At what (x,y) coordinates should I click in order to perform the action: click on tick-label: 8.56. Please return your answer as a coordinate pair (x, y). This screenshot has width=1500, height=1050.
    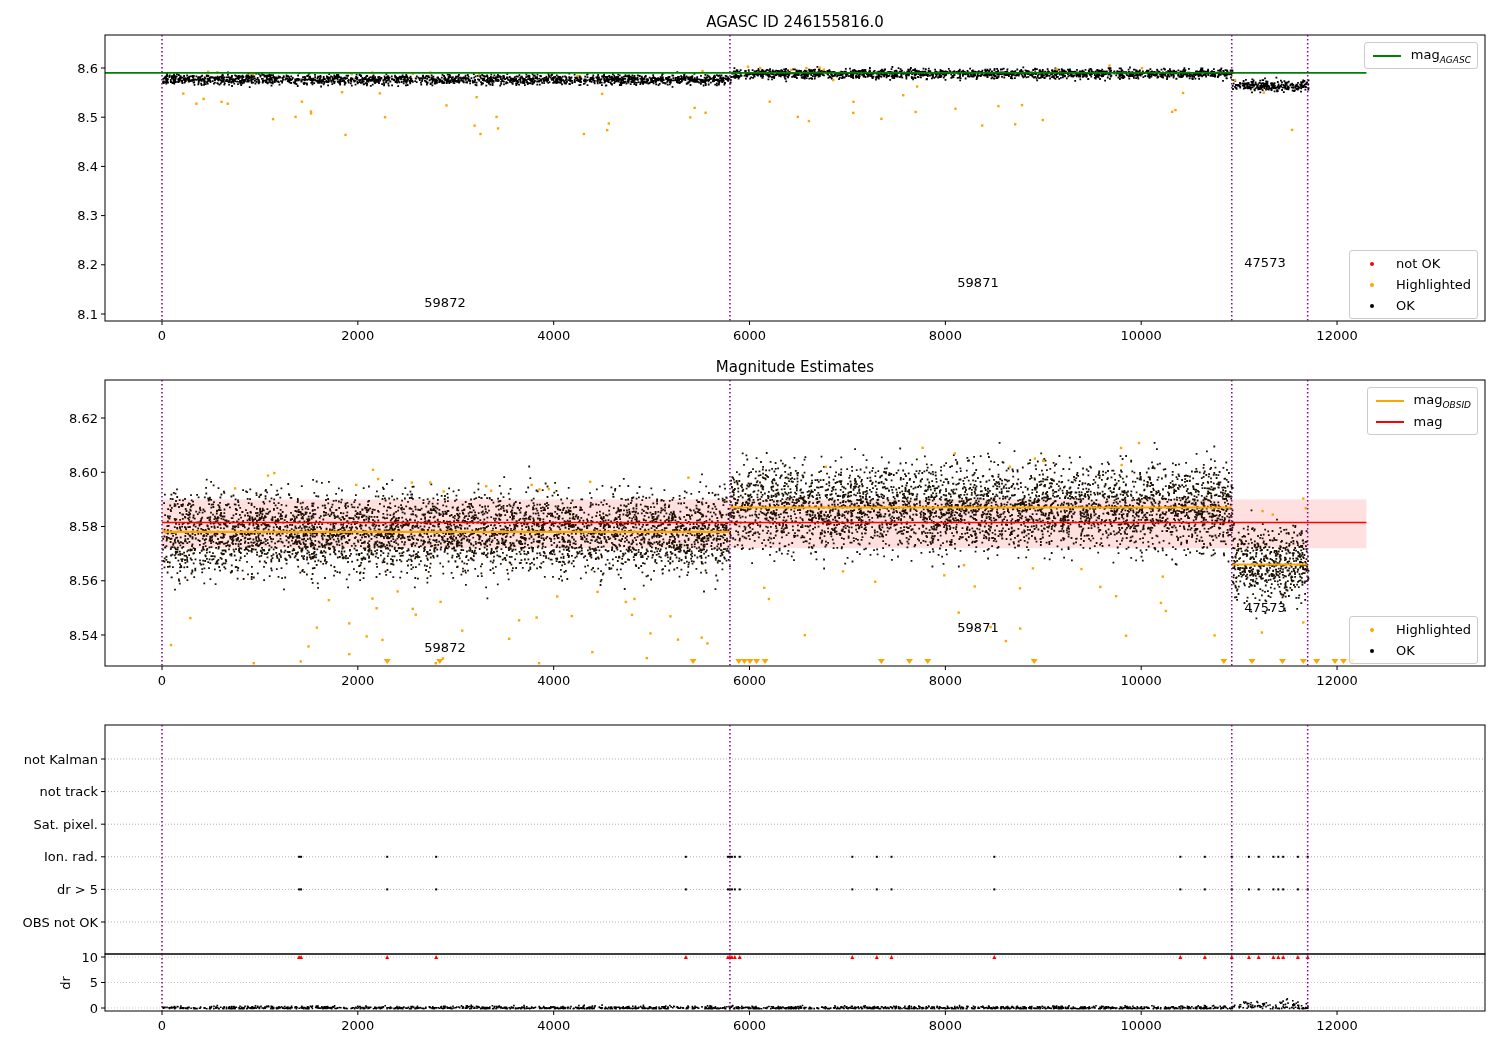
    Looking at the image, I should click on (83, 581).